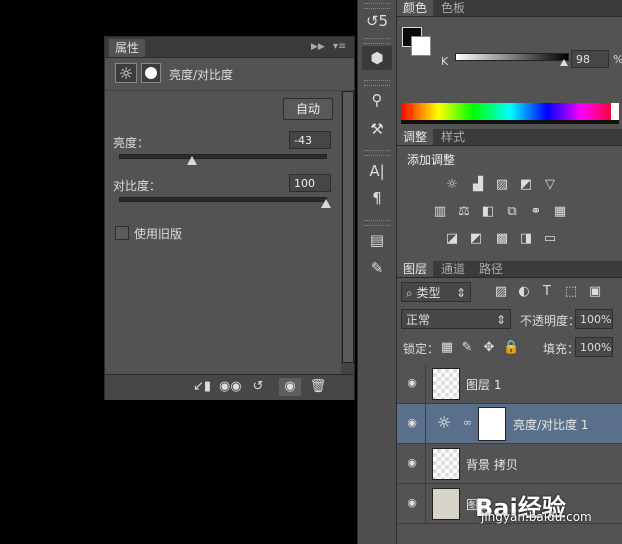 The height and width of the screenshot is (544, 622). I want to click on baidu-jingyan-watermark: Bai经验 jingyan.baidu.com, so click(538, 500).